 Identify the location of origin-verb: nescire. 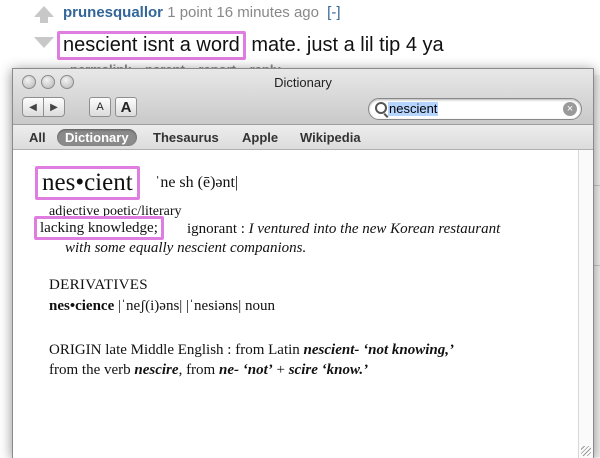
(156, 370).